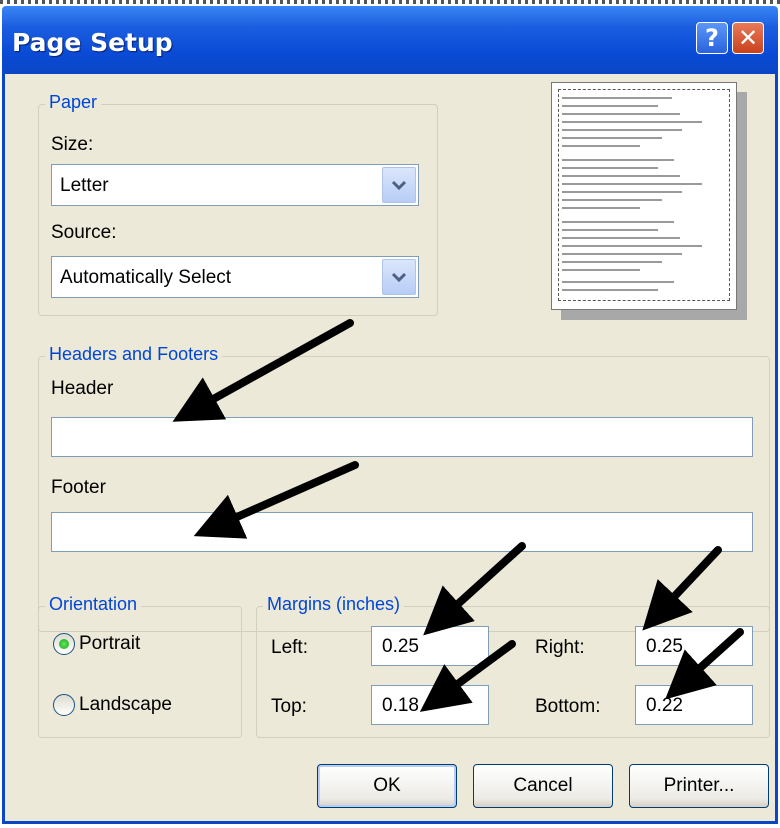  I want to click on radio-selected-dot, so click(64, 644).